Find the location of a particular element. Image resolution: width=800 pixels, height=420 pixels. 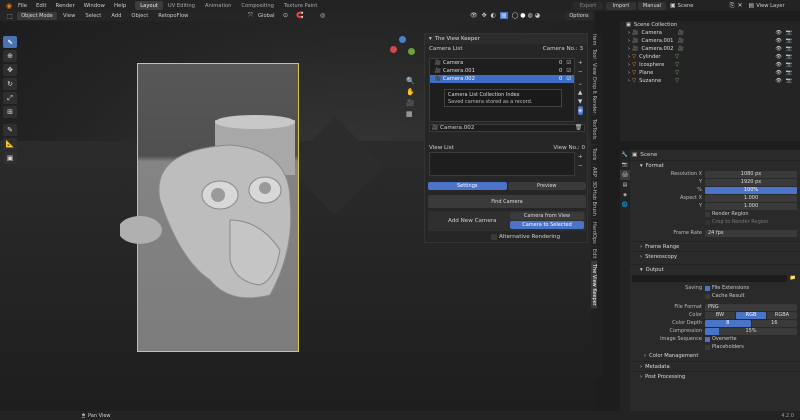

cursor-tool-icon: ⊕ is located at coordinates (10, 56).